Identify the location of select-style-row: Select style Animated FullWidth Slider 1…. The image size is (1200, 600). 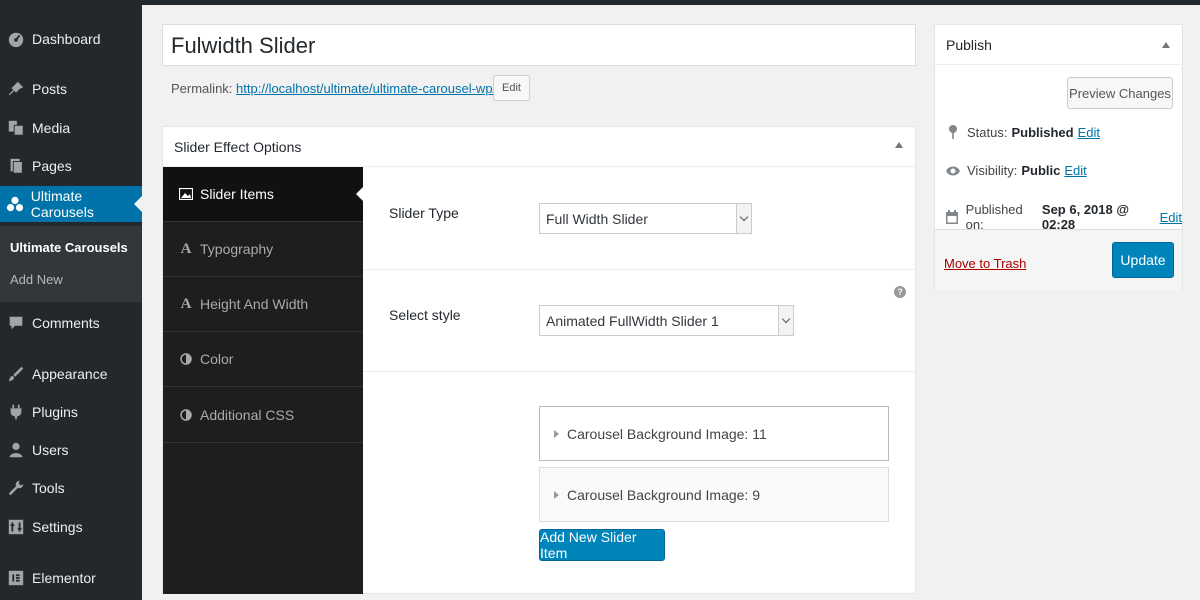
(639, 321).